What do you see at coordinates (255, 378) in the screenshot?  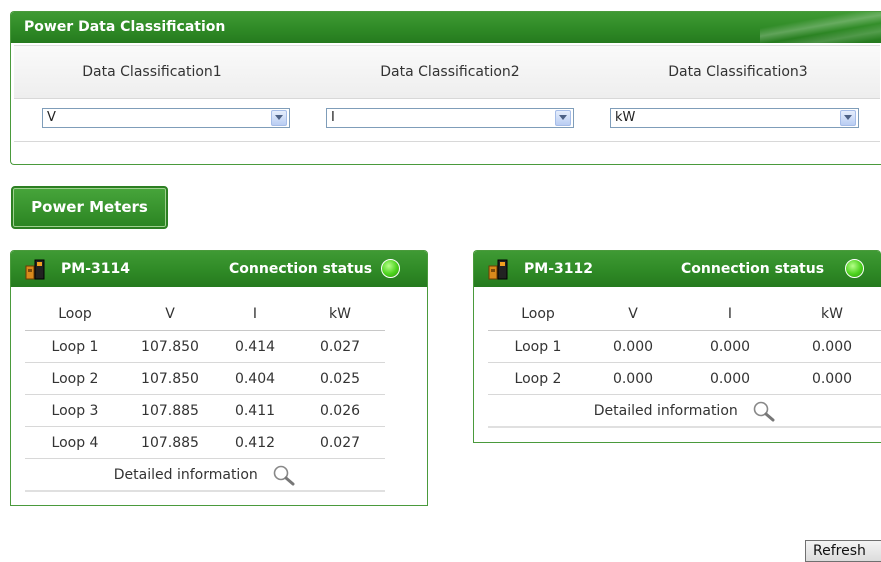 I see `current-cell: 0.404` at bounding box center [255, 378].